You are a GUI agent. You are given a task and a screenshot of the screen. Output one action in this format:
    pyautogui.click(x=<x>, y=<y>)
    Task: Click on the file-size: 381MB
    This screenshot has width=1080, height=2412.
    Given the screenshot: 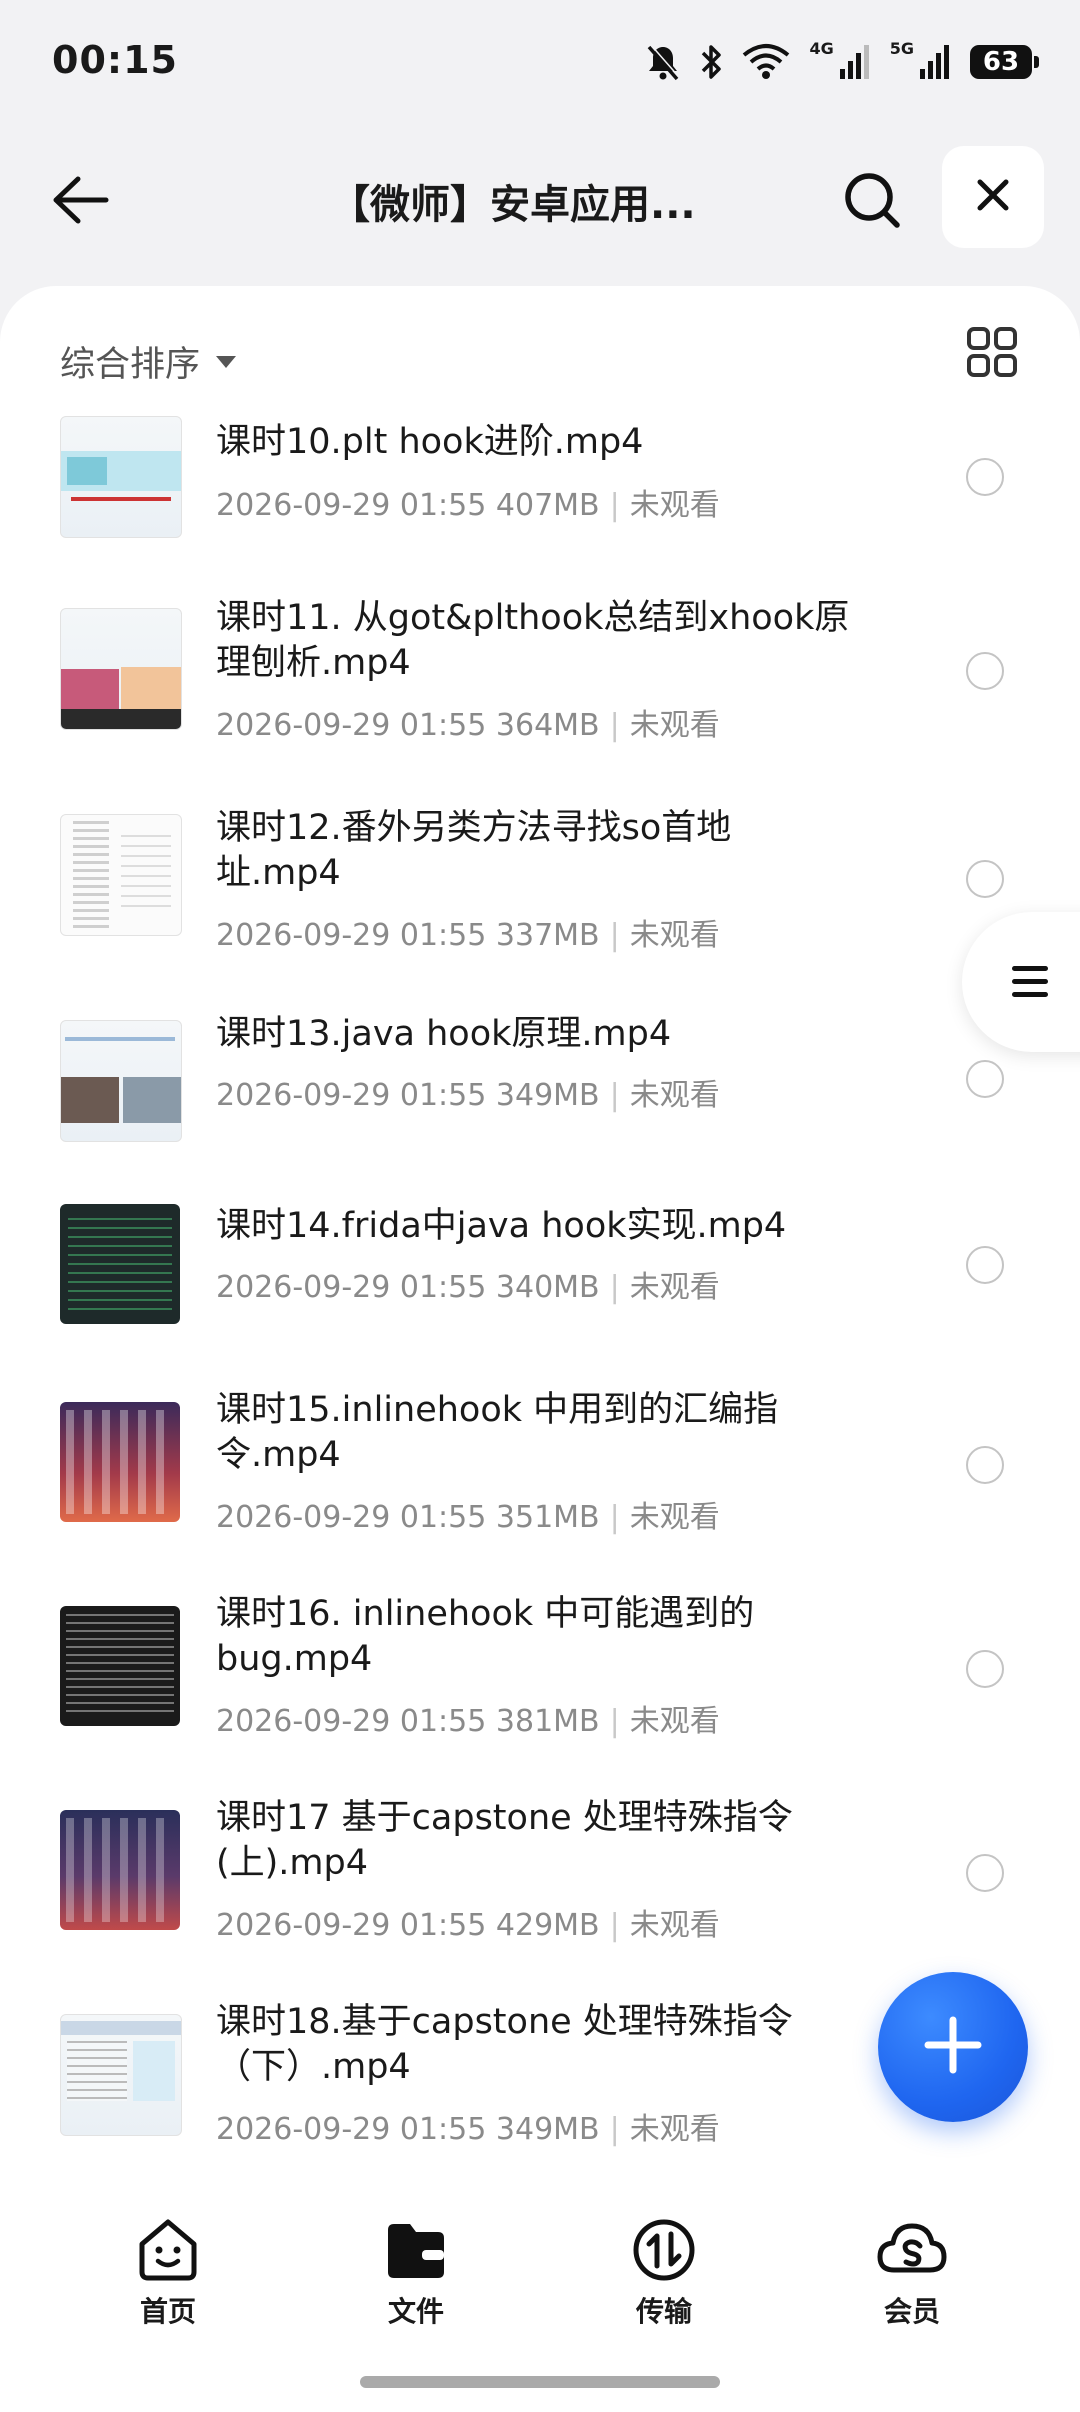 What is the action you would take?
    pyautogui.click(x=547, y=1721)
    